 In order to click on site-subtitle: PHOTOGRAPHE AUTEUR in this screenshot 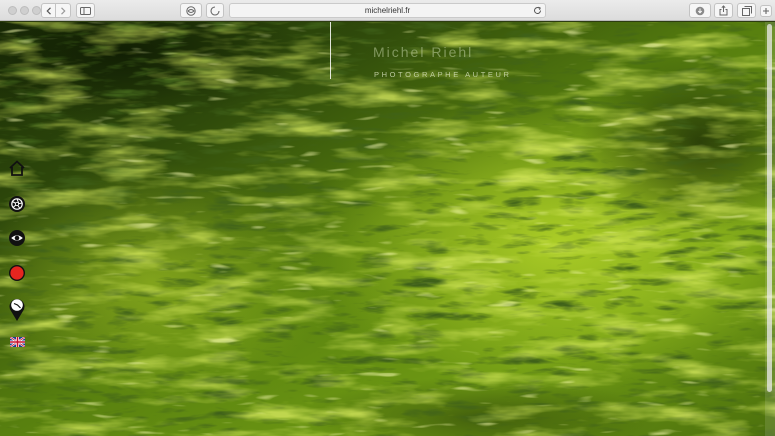, I will do `click(443, 74)`.